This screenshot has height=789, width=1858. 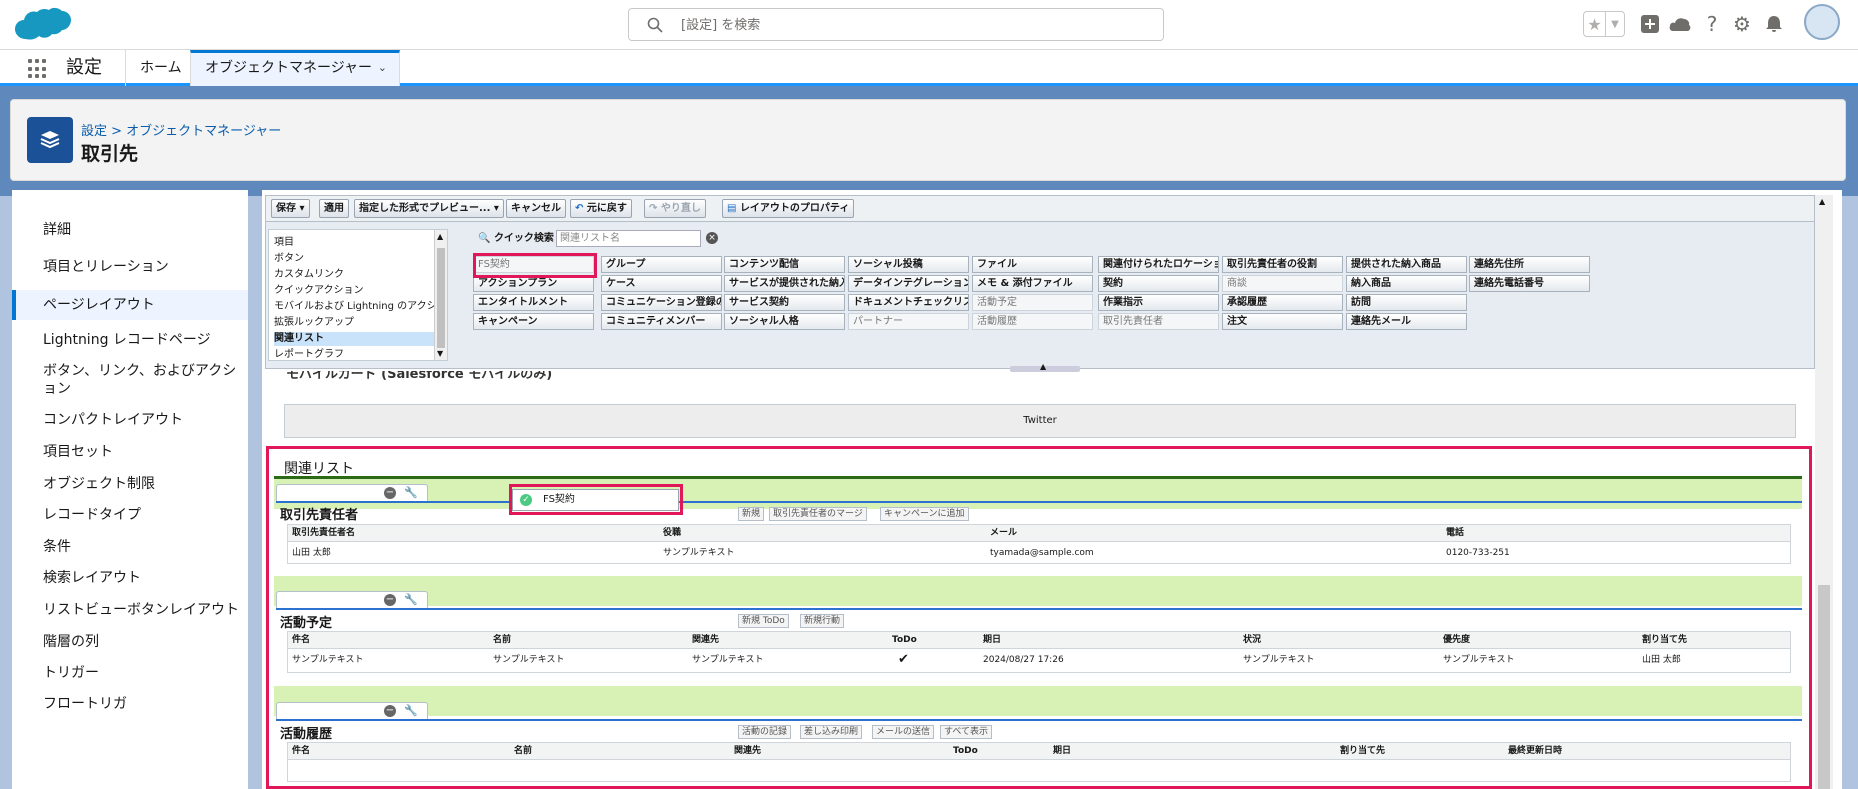 I want to click on layers-icon, so click(x=50, y=140).